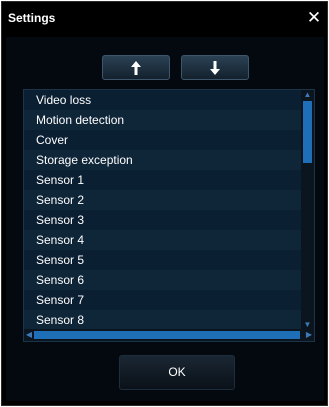 The height and width of the screenshot is (407, 329). Describe the element at coordinates (162, 320) in the screenshot. I see `list-item: Sensor 8` at that location.